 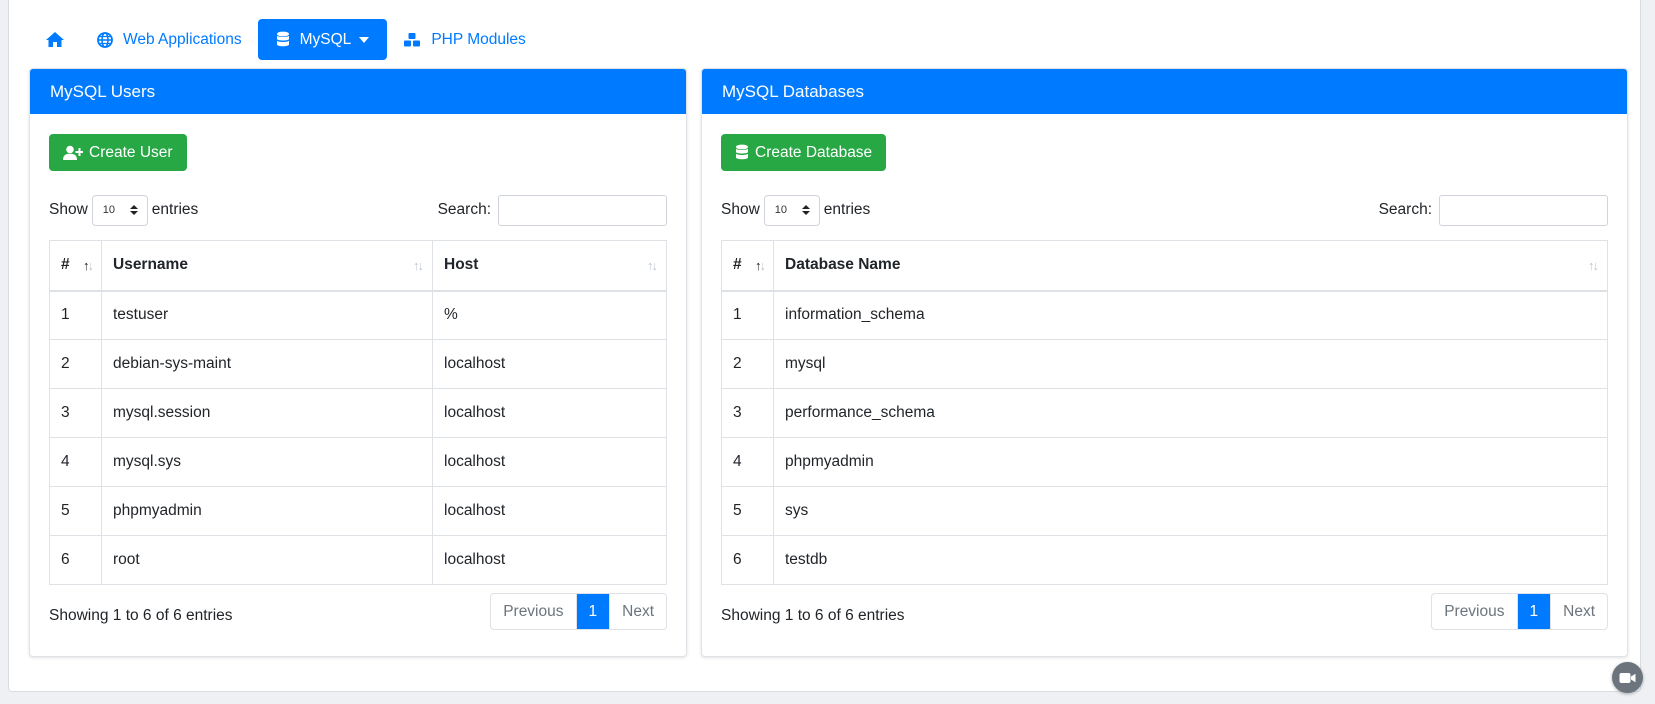 I want to click on table-row: 1 information_schema, so click(x=1164, y=315).